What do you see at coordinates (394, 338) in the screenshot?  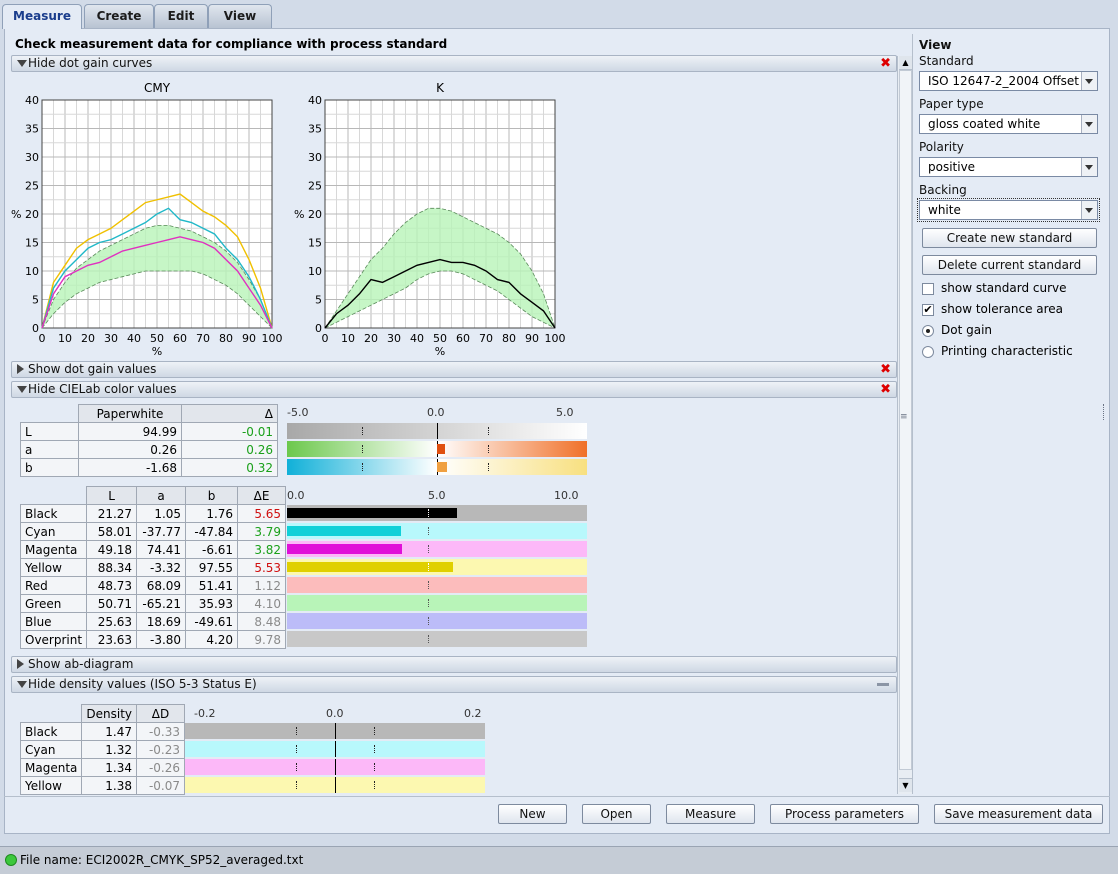 I see `x-tick-label: 30` at bounding box center [394, 338].